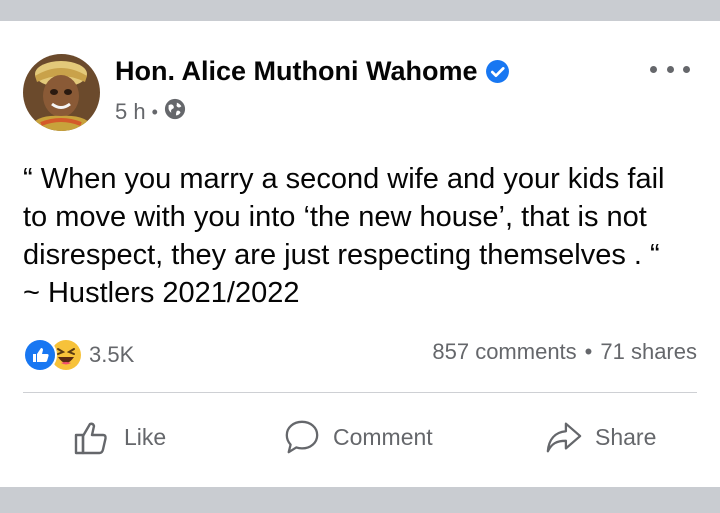 This screenshot has height=513, width=720. Describe the element at coordinates (626, 436) in the screenshot. I see `share-label: Share` at that location.